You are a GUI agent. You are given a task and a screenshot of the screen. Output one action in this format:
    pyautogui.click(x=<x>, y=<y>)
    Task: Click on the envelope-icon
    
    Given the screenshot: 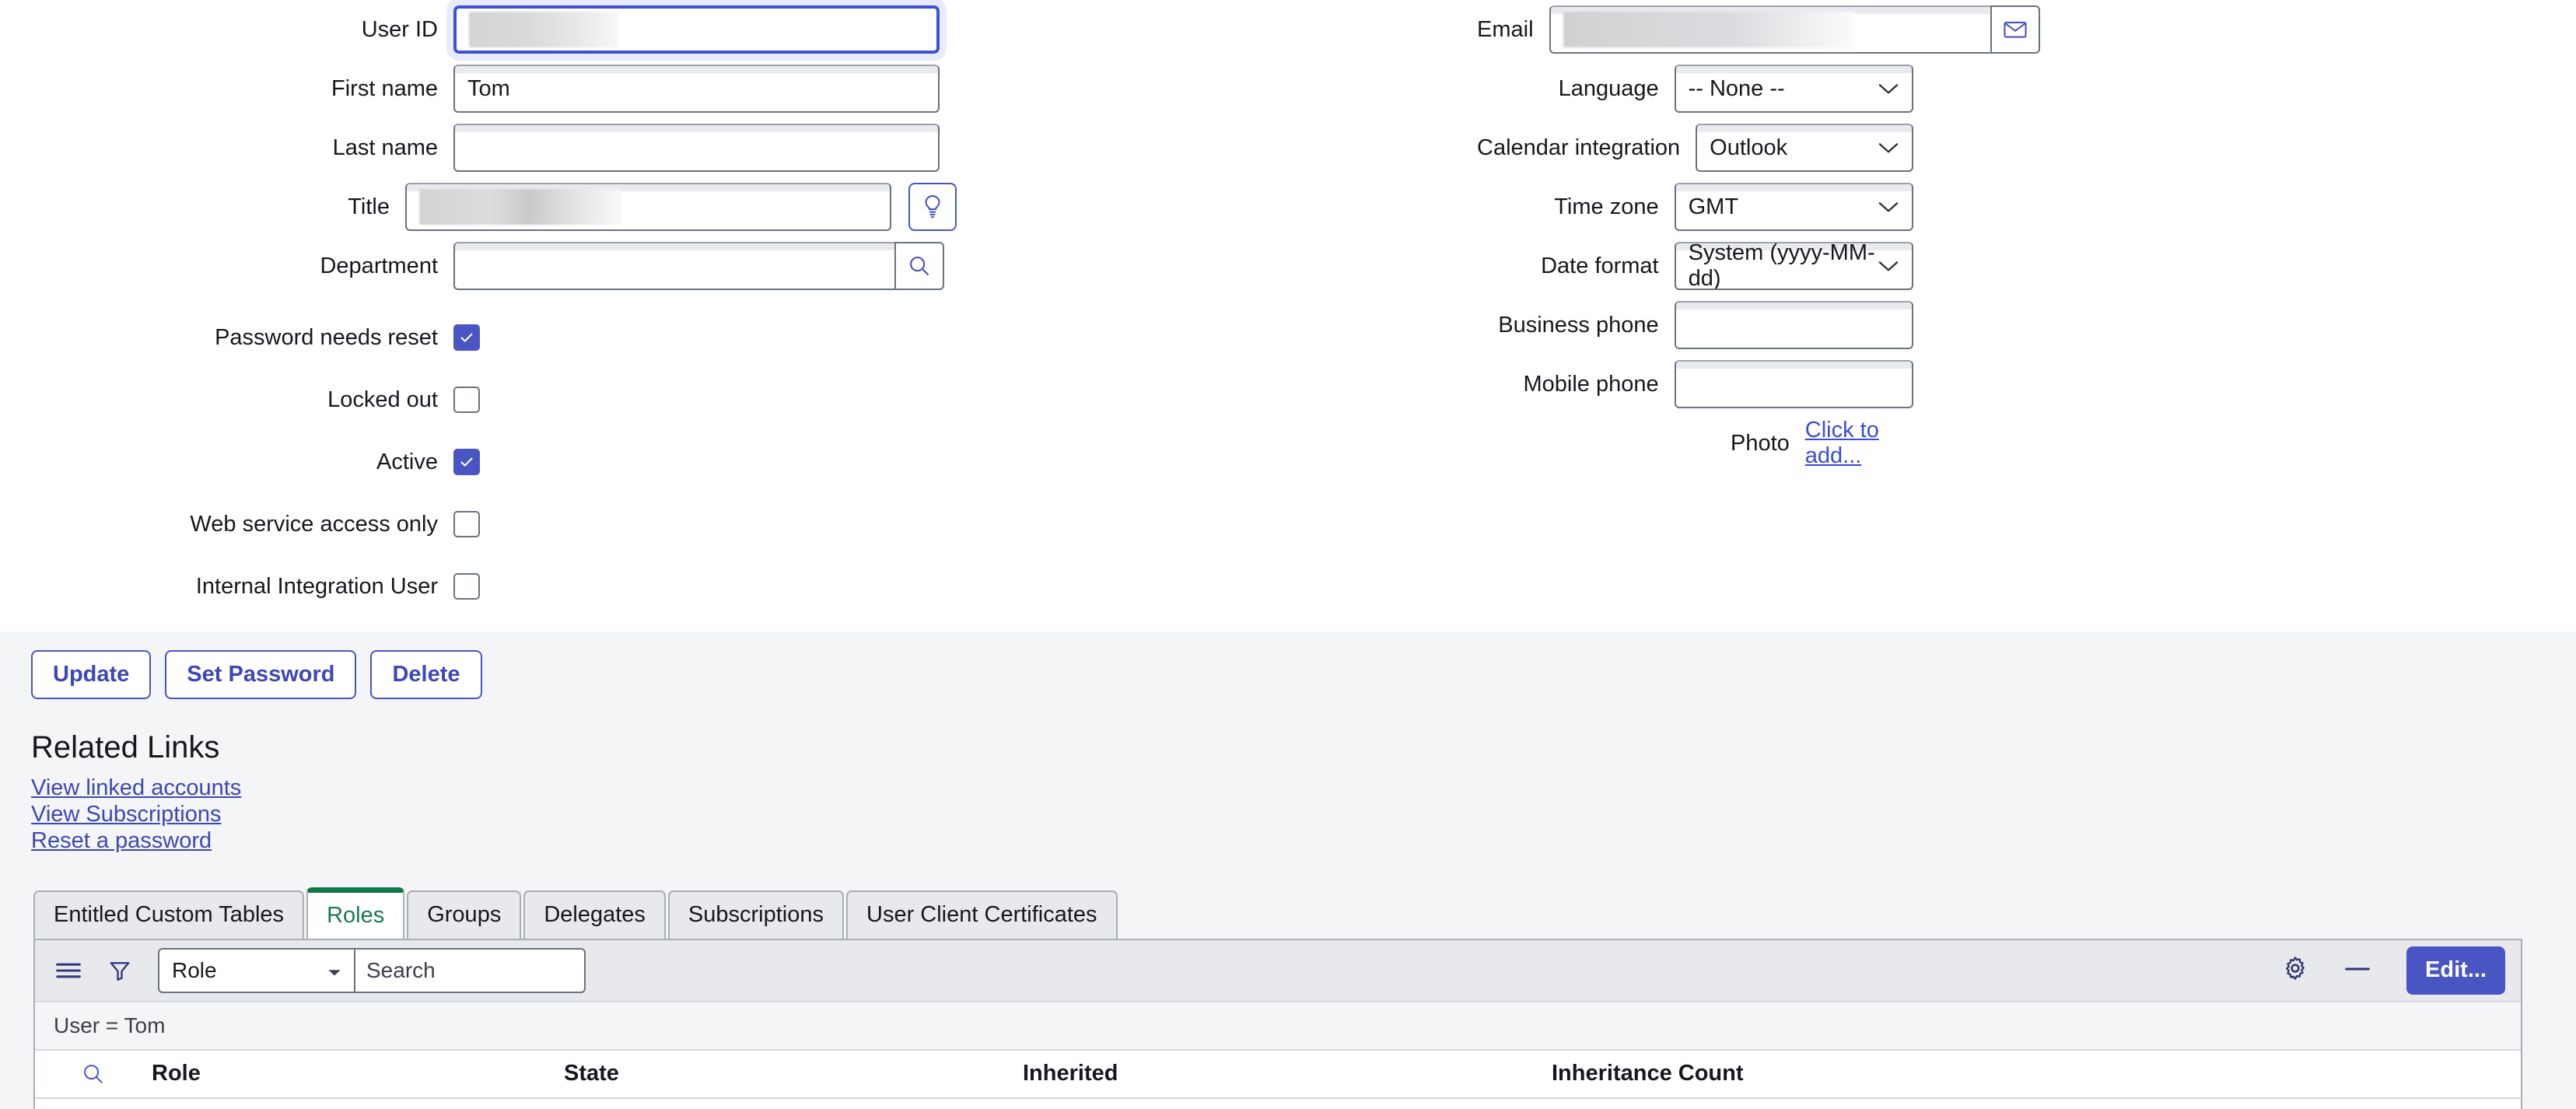 What is the action you would take?
    pyautogui.click(x=2015, y=29)
    